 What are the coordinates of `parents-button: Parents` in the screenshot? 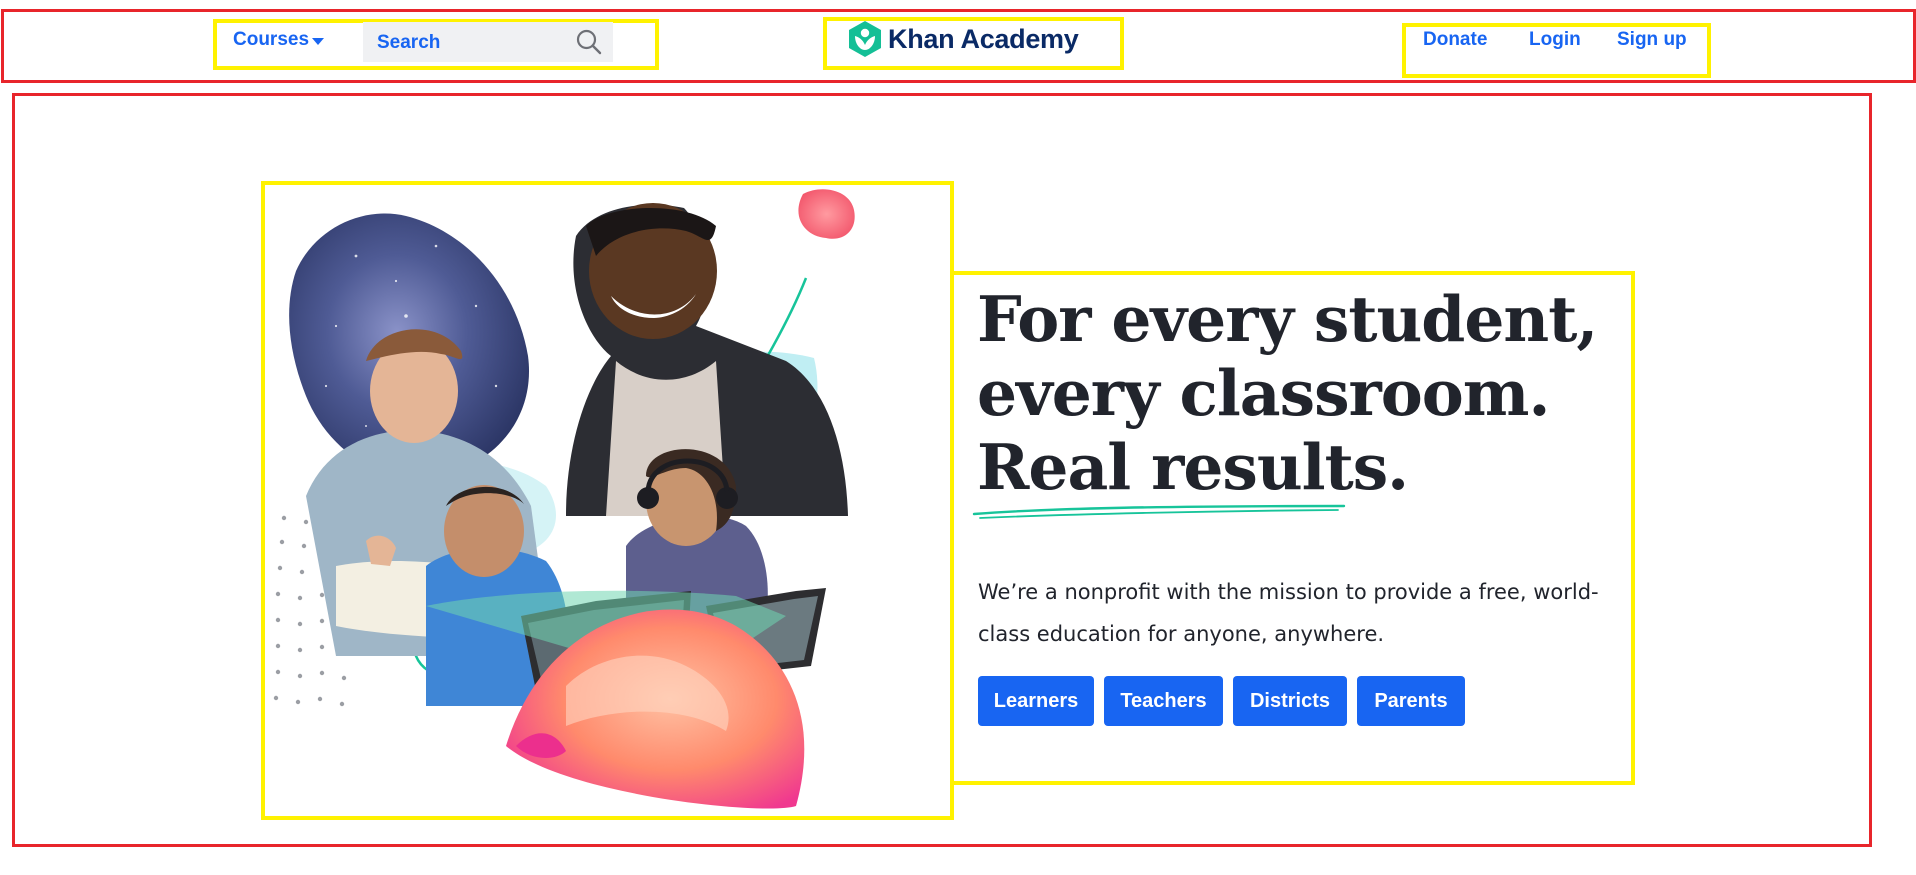 It's located at (1411, 701).